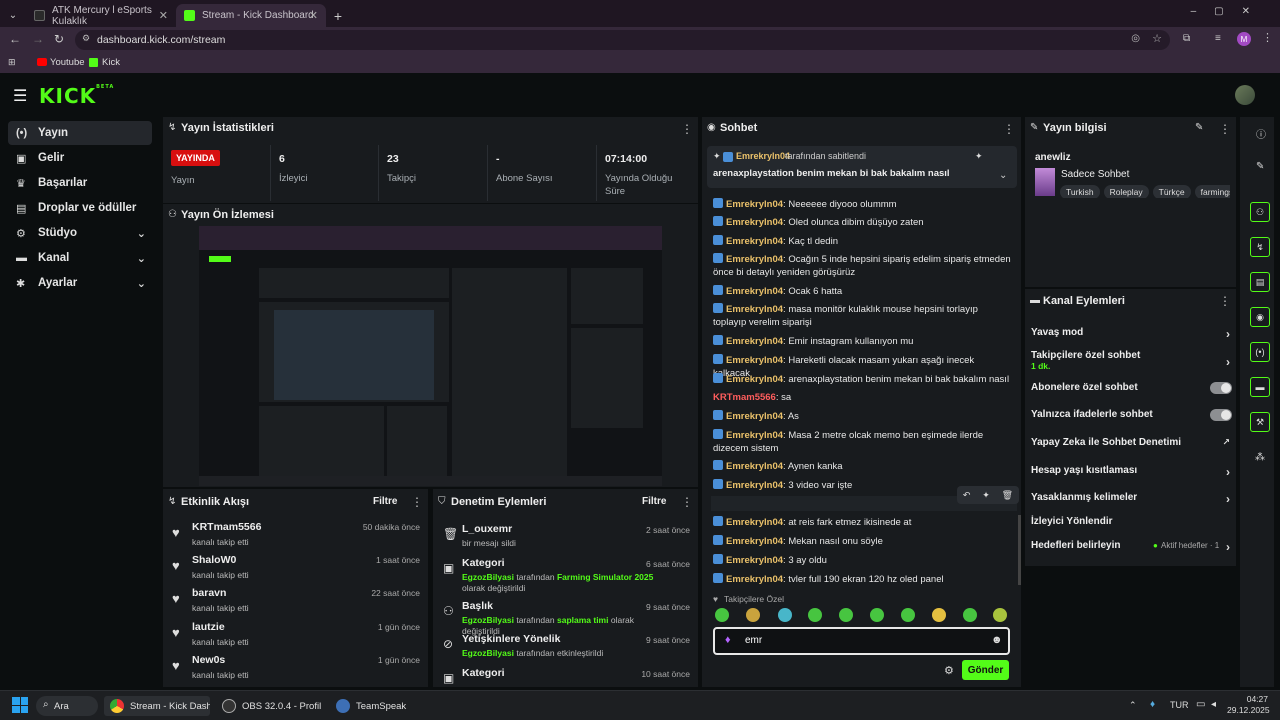 Image resolution: width=1280 pixels, height=720 pixels. What do you see at coordinates (1132, 547) in the screenshot?
I see `action-set-goals: Hedefleri belirleyin ● Aktif hedefler · 1 ›` at bounding box center [1132, 547].